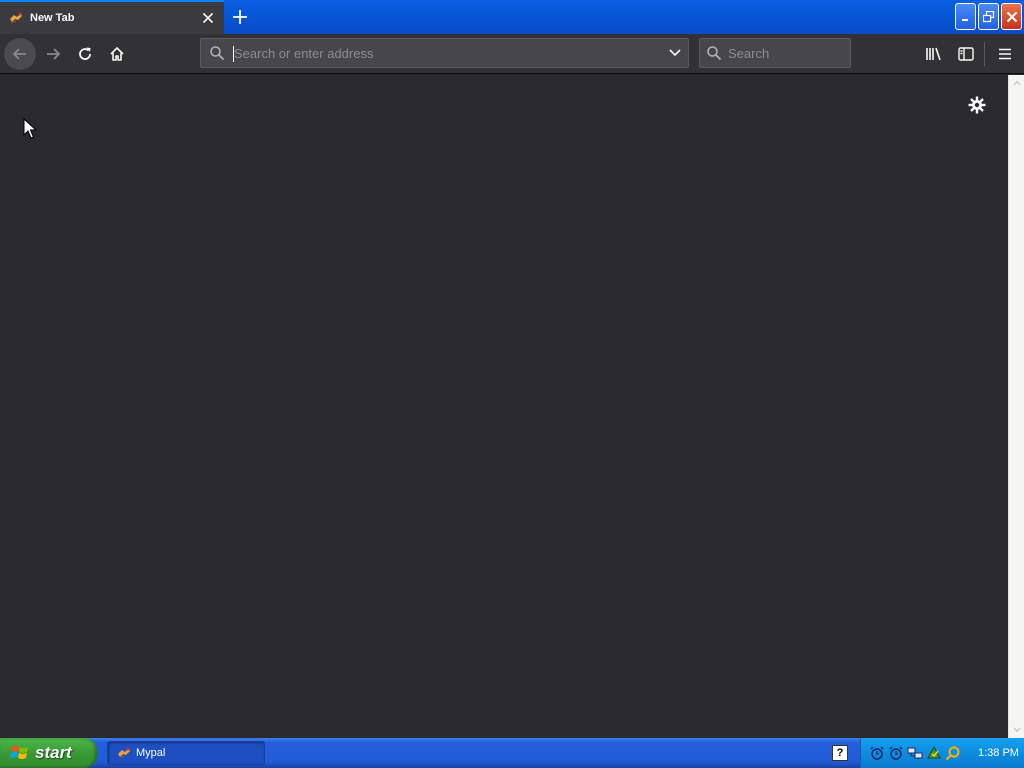 This screenshot has height=768, width=1024. I want to click on windows-logo-icon, so click(19, 752).